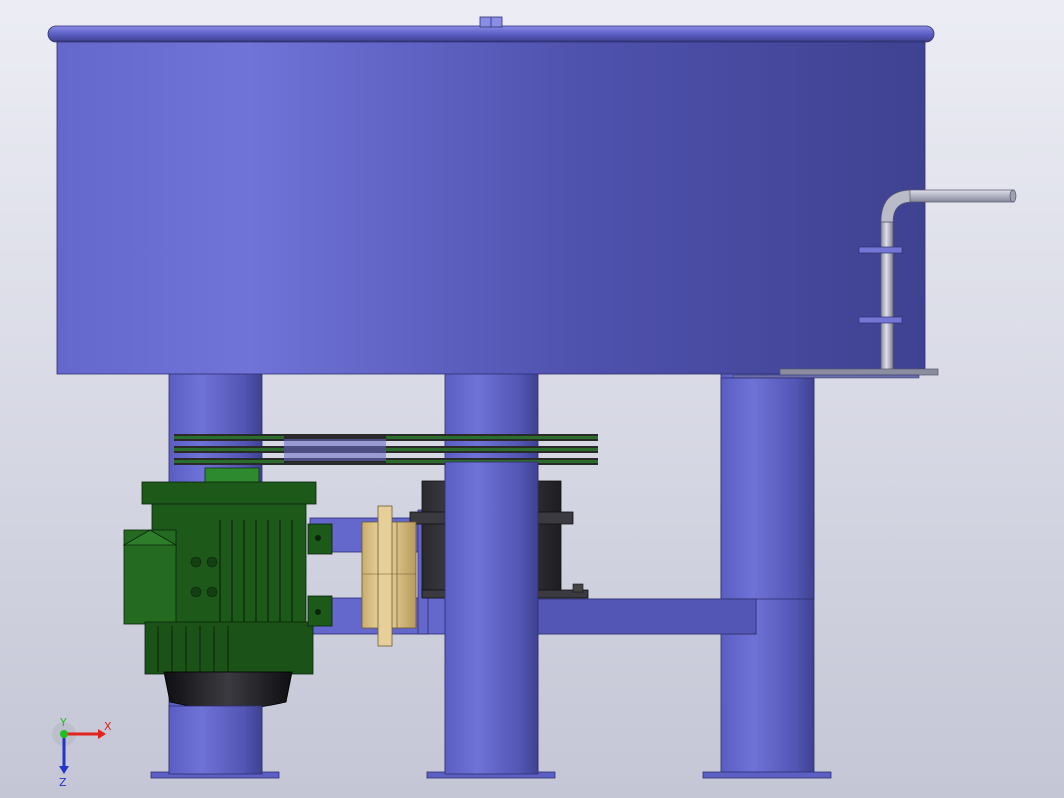 Image resolution: width=1064 pixels, height=798 pixels. I want to click on motor-lower-body, so click(229, 648).